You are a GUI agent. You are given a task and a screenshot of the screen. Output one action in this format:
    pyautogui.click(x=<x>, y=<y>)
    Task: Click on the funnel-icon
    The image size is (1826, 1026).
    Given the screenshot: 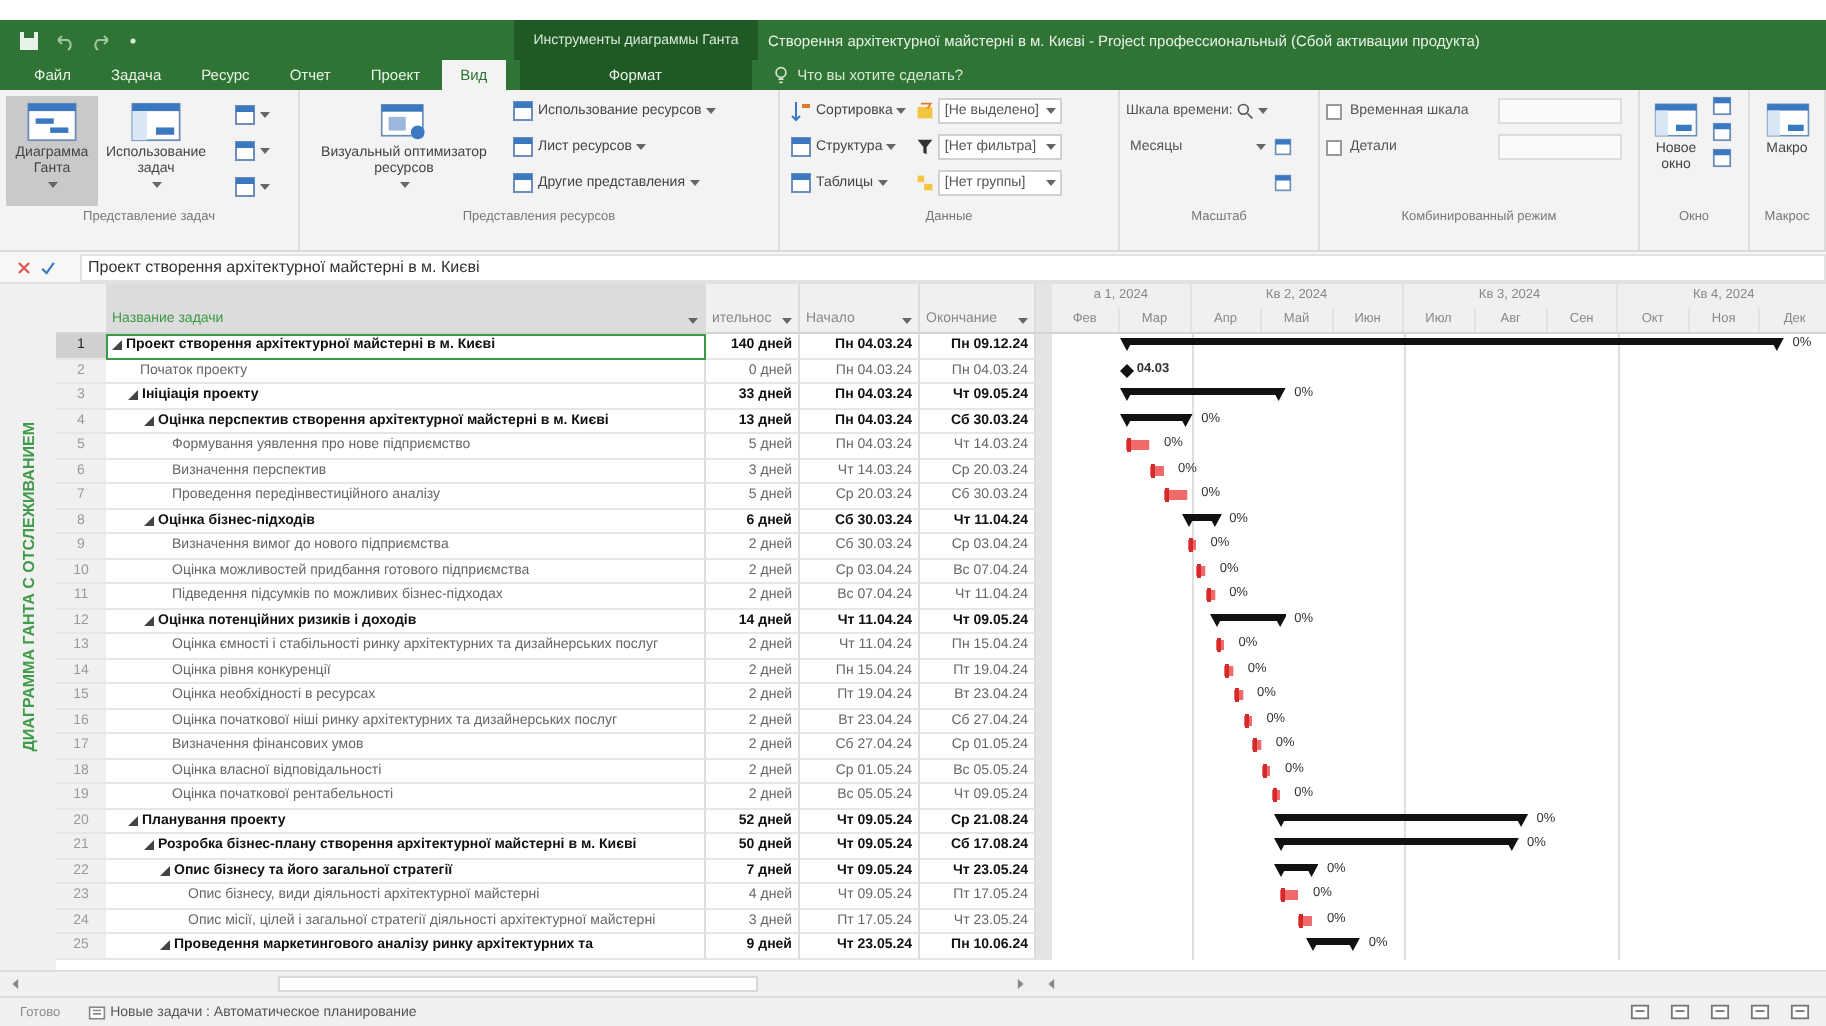 What is the action you would take?
    pyautogui.click(x=925, y=147)
    